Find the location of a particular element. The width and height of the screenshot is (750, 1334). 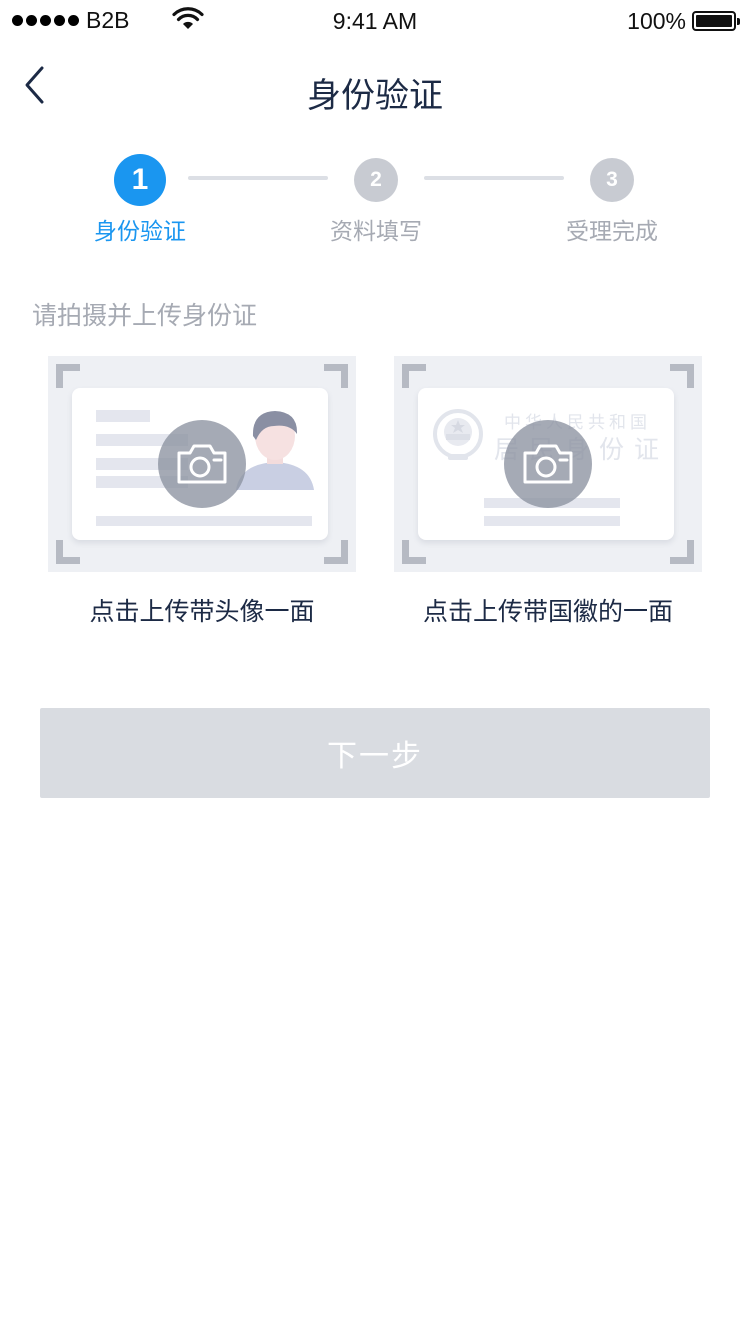

status-bar-right: 100% is located at coordinates (683, 21).